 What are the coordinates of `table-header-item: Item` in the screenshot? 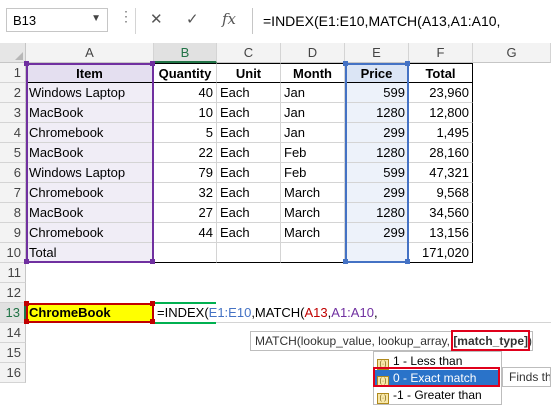 It's located at (90, 73).